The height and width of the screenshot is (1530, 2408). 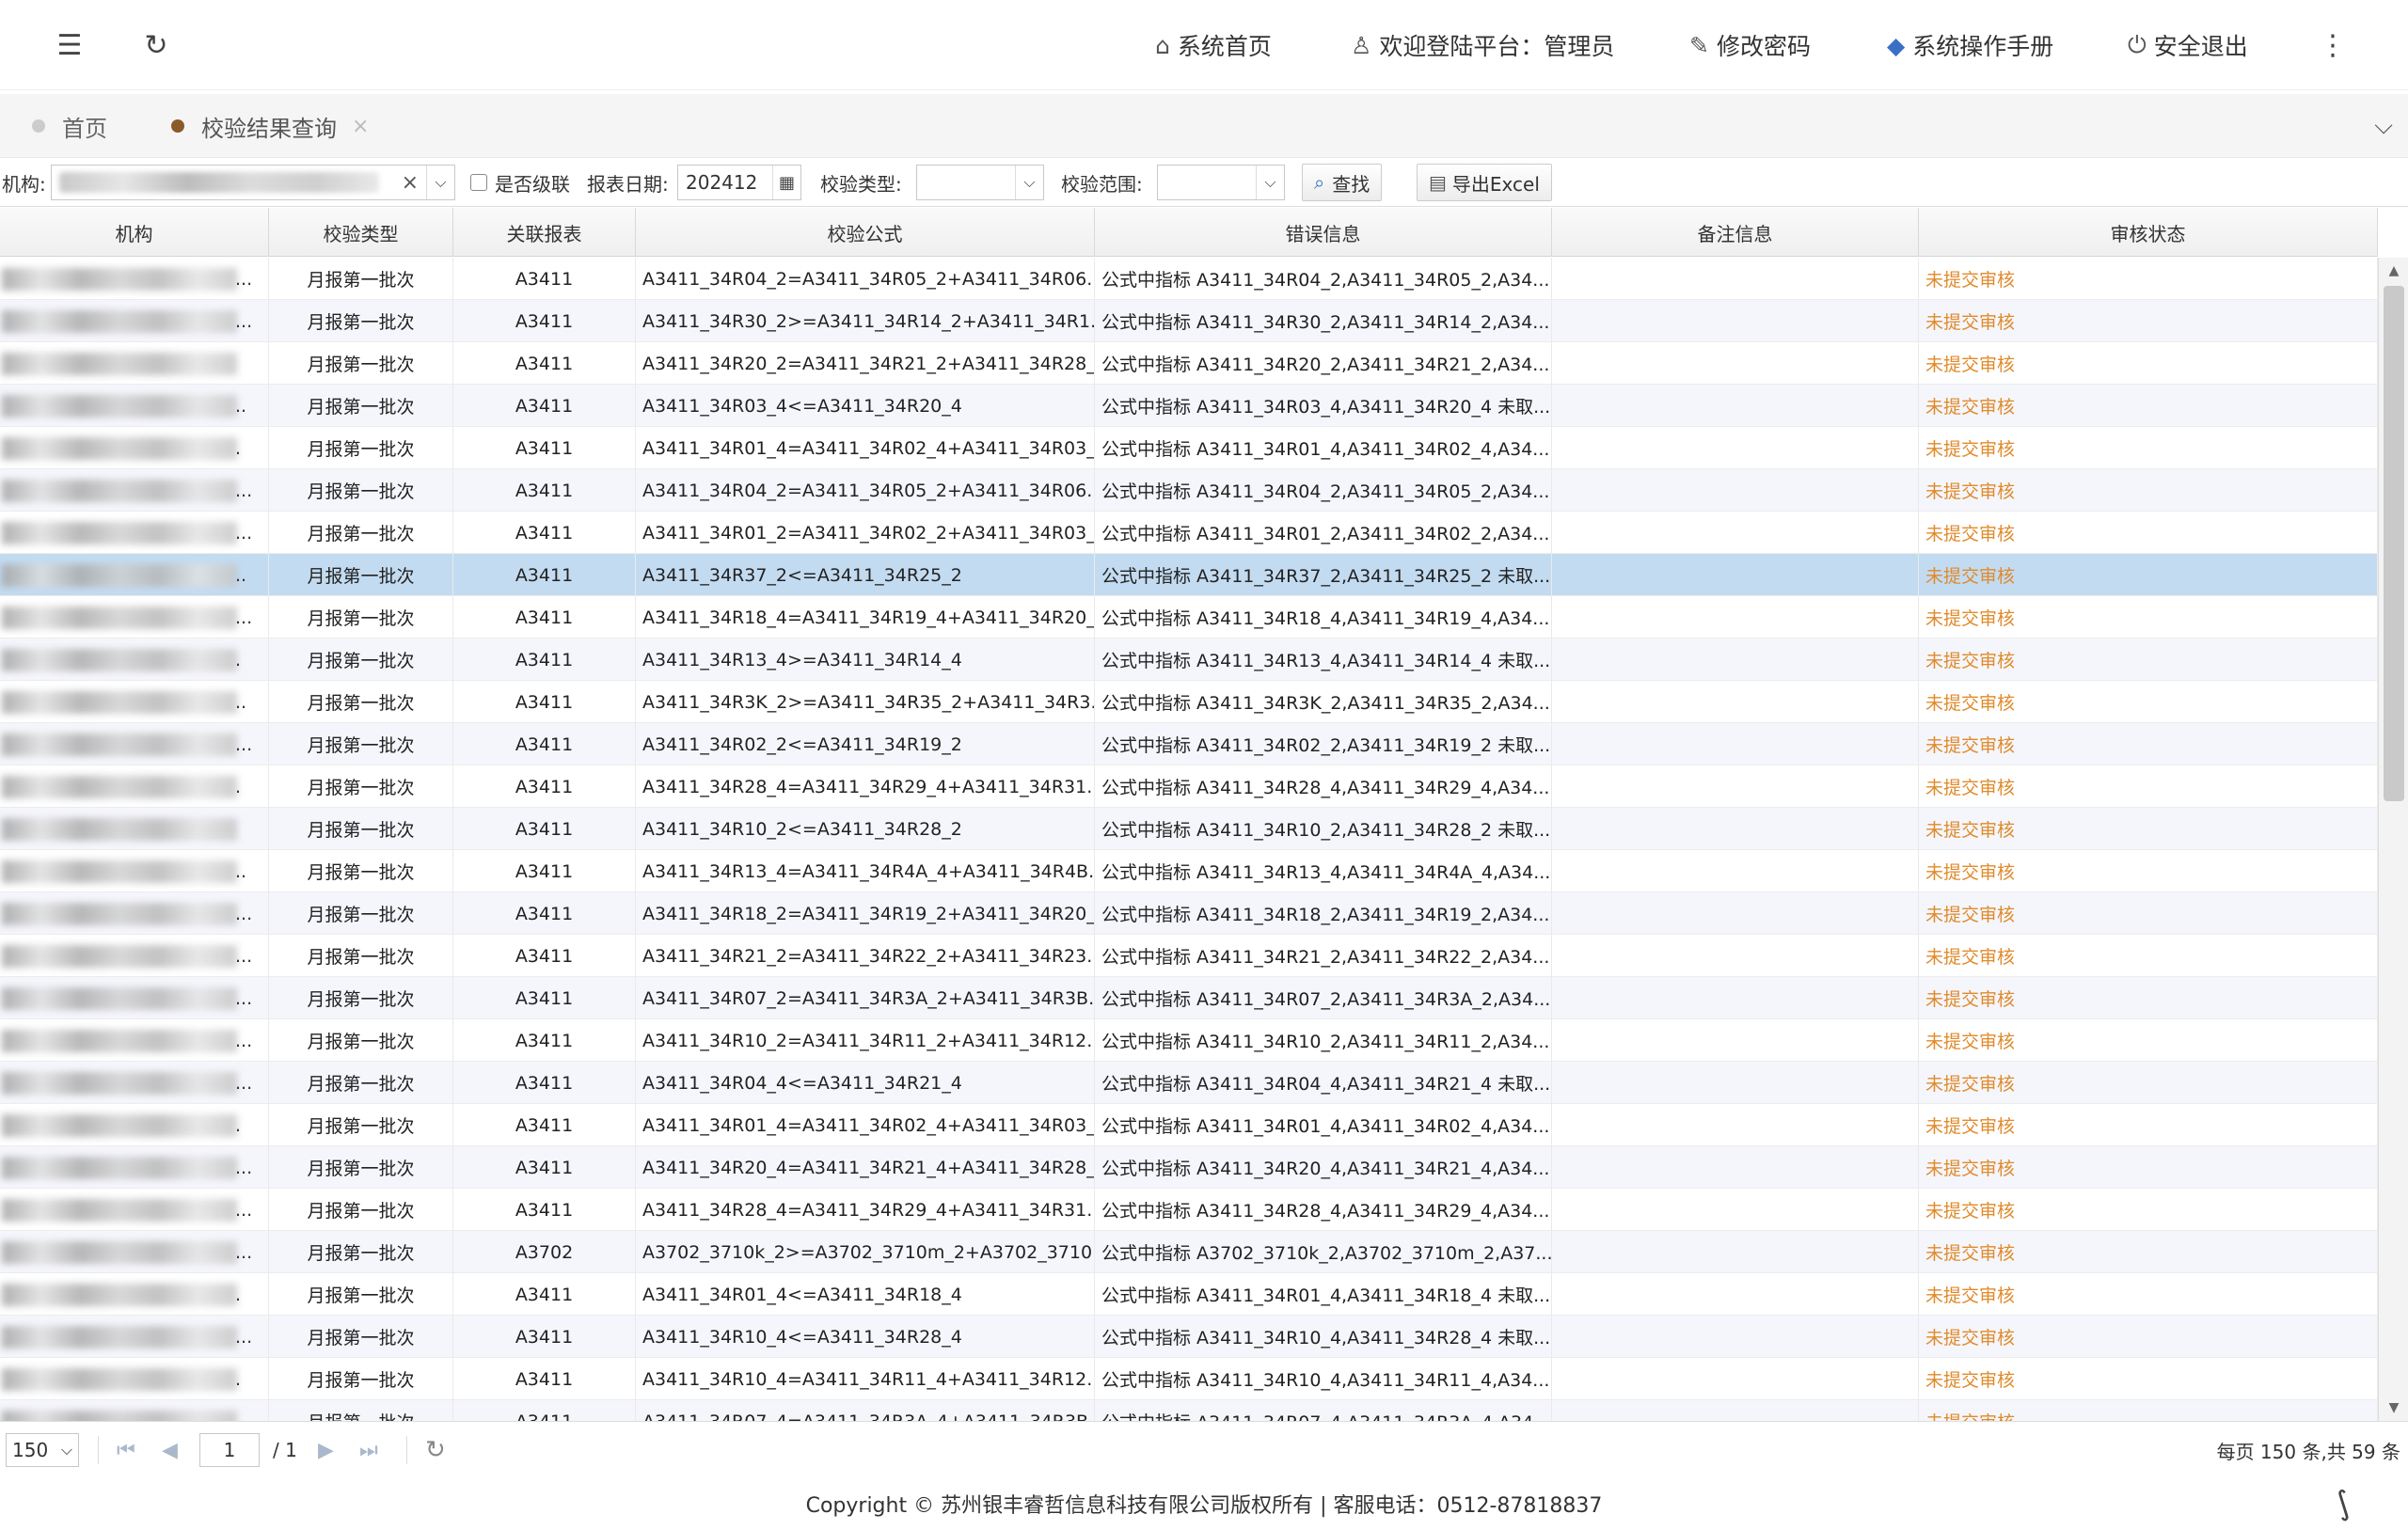 What do you see at coordinates (2308, 1451) in the screenshot?
I see `pager-summary: 每页 150 条,共 59 条` at bounding box center [2308, 1451].